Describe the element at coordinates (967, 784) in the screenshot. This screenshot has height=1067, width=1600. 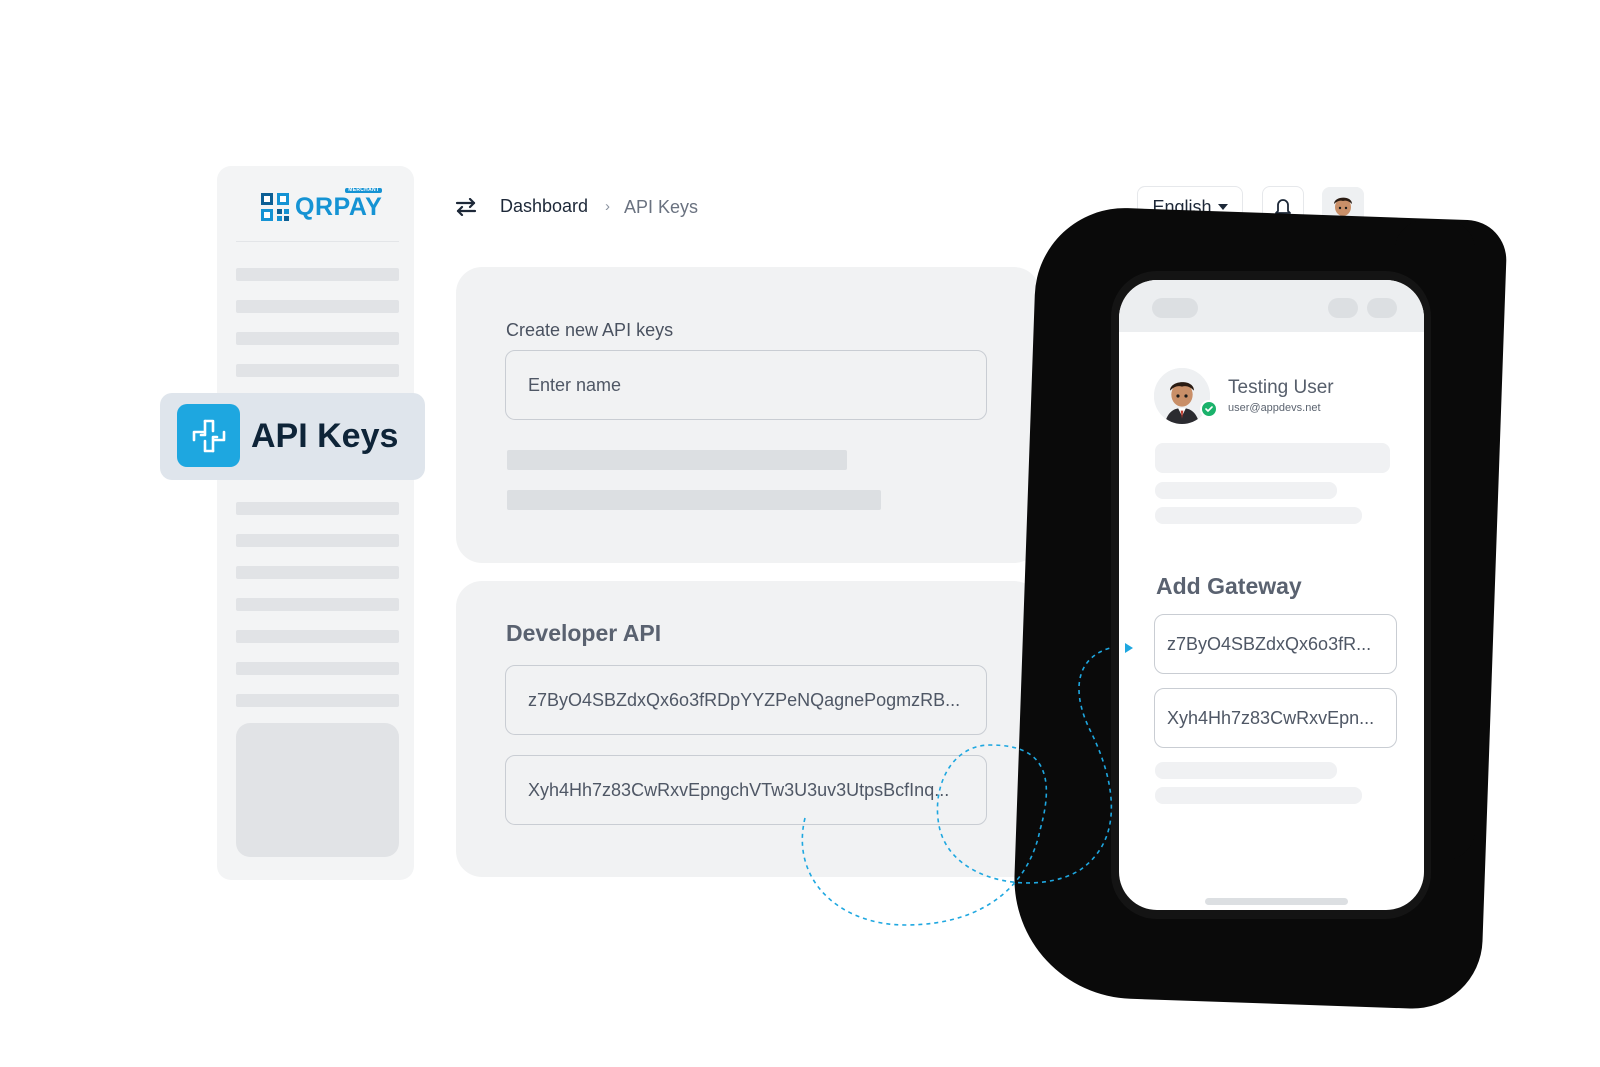
I see `dashed-connector` at that location.